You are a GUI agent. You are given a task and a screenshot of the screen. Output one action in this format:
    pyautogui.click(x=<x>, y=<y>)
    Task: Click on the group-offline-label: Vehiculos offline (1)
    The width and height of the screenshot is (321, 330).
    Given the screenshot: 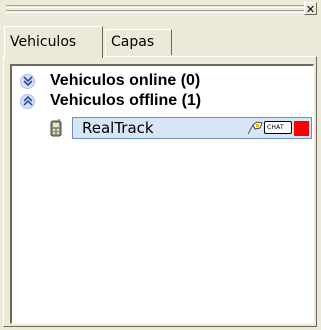 What is the action you would take?
    pyautogui.click(x=126, y=100)
    